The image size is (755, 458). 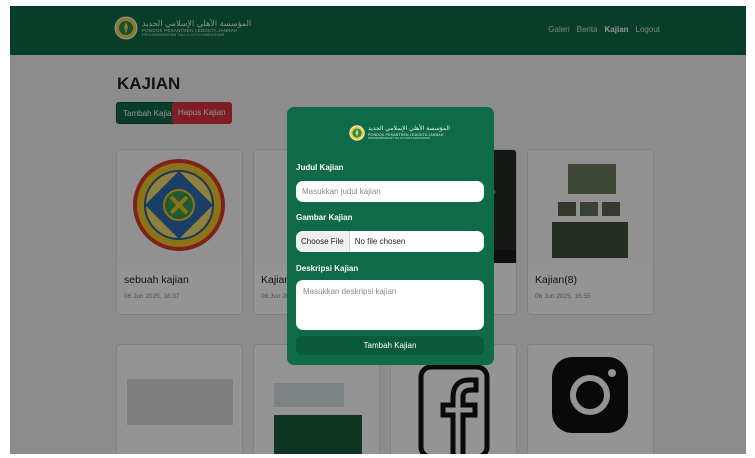 What do you see at coordinates (390, 305) in the screenshot?
I see `deskripsi-textarea` at bounding box center [390, 305].